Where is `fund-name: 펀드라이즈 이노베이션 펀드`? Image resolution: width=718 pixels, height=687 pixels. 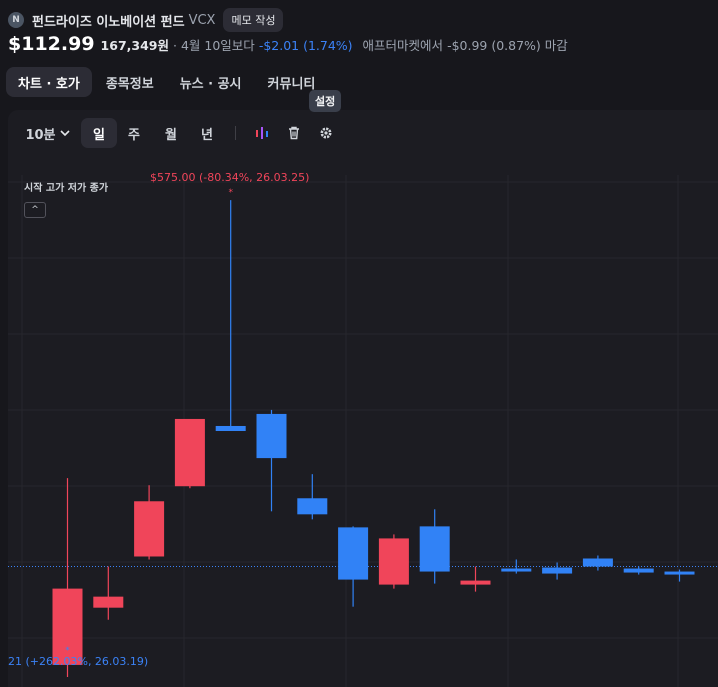
fund-name: 펀드라이즈 이노베이션 펀드 is located at coordinates (108, 22).